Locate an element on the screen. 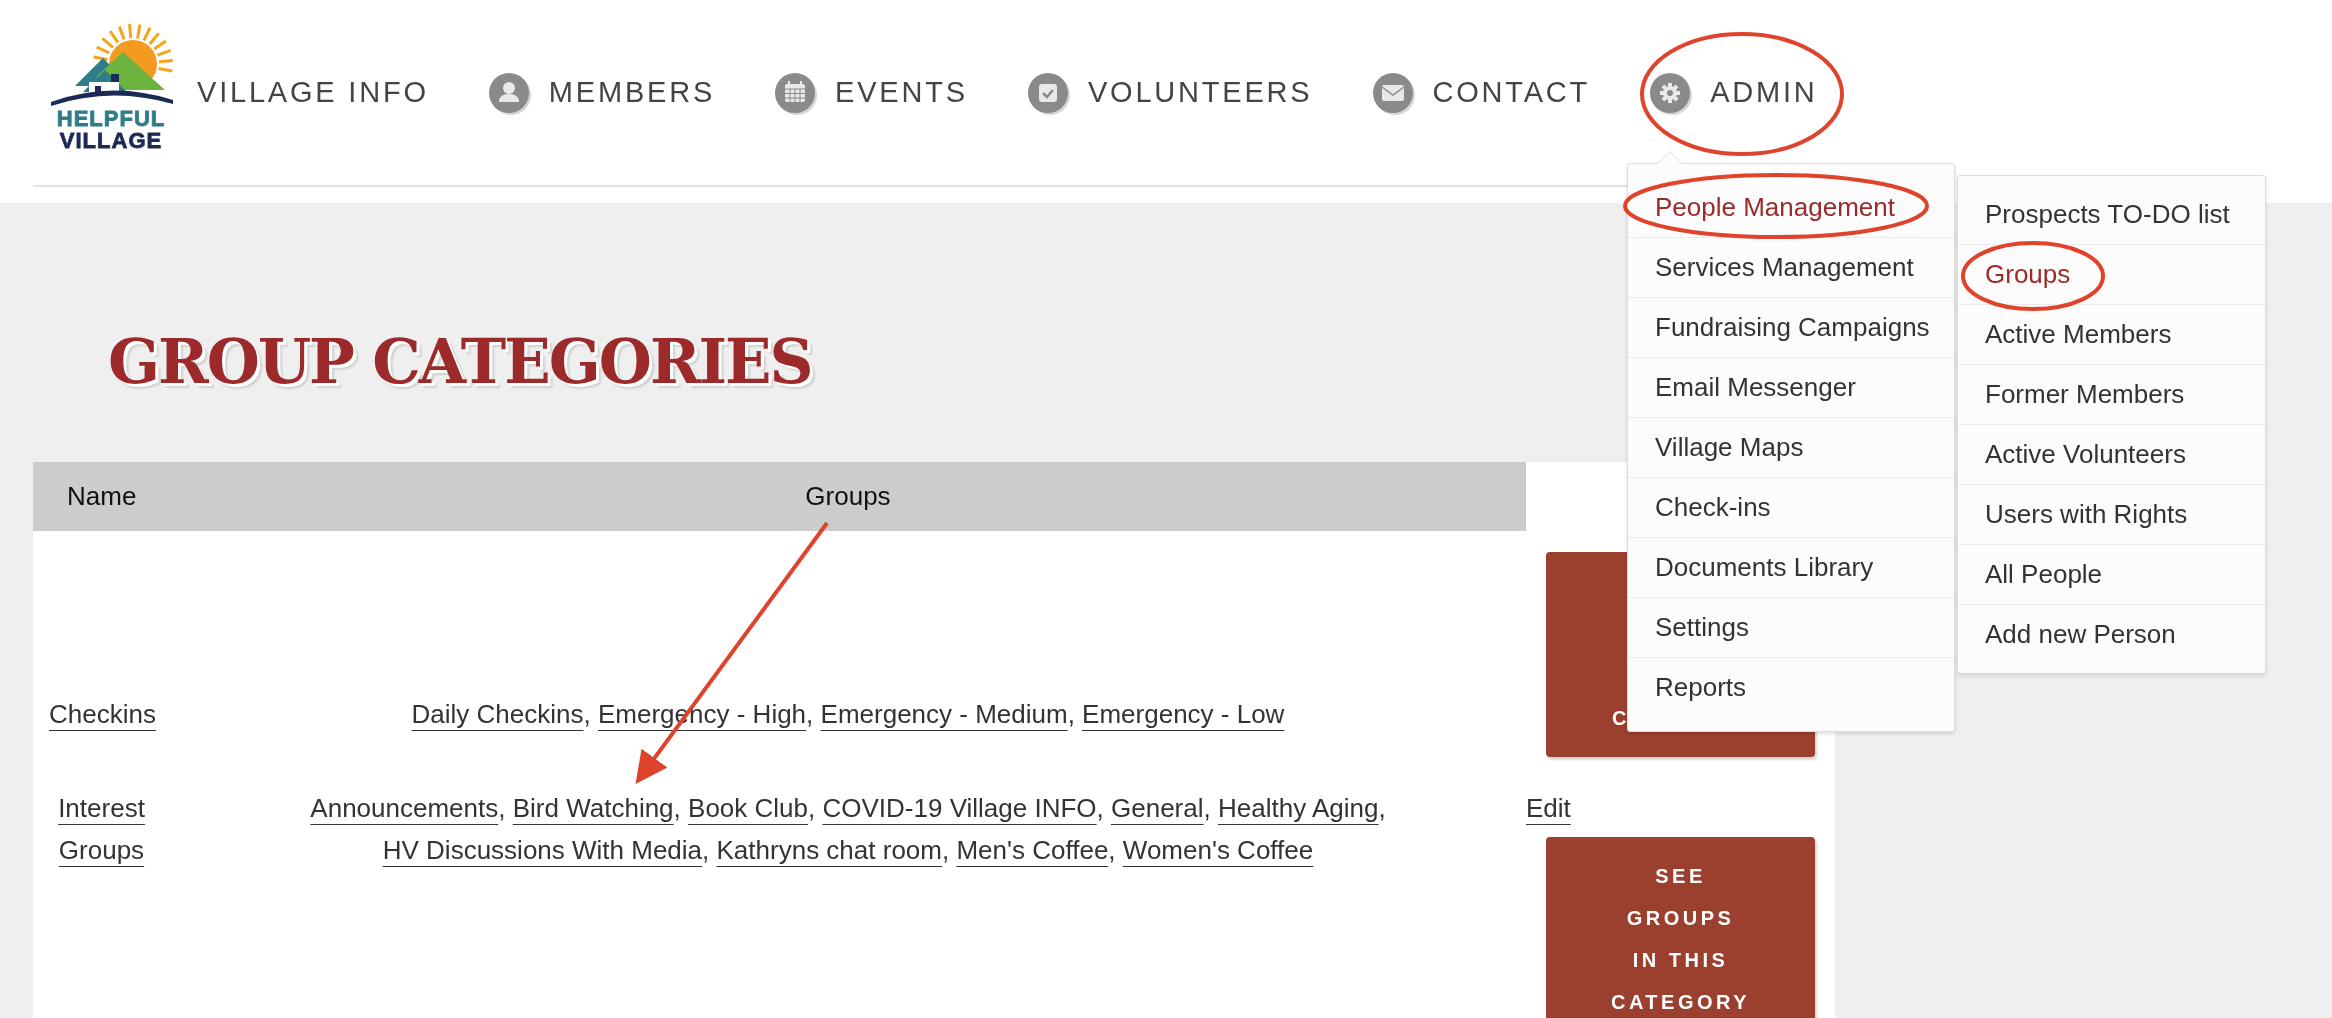 The height and width of the screenshot is (1018, 2332). nav-link: EVENTS is located at coordinates (870, 92).